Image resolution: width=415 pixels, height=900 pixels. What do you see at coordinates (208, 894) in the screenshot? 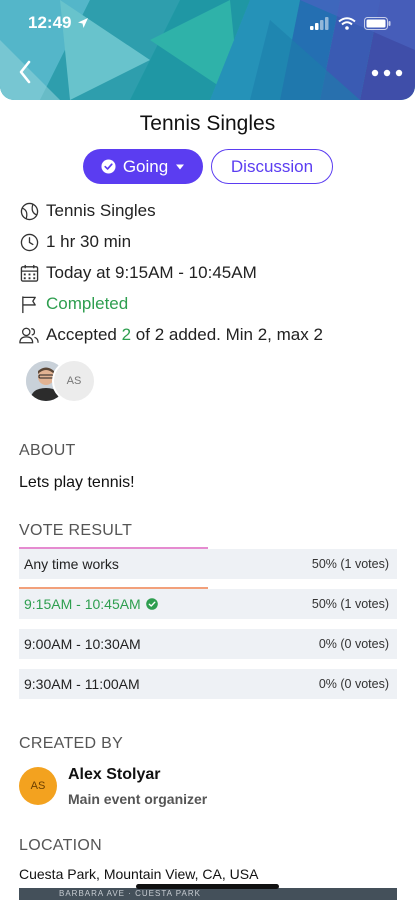
I see `location-map-preview: BARBARA AVE · CUESTA PARK` at bounding box center [208, 894].